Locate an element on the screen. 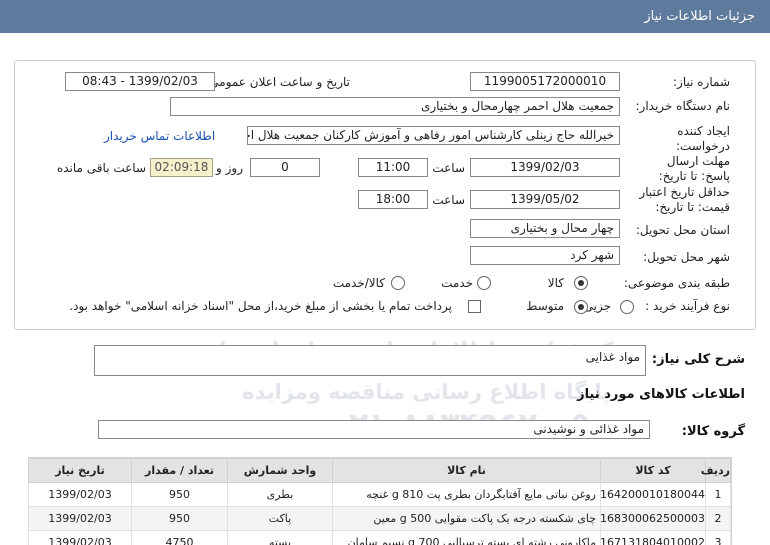 This screenshot has width=770, height=545. buyer-org-label: نام دستگاه خریدار: is located at coordinates (683, 106).